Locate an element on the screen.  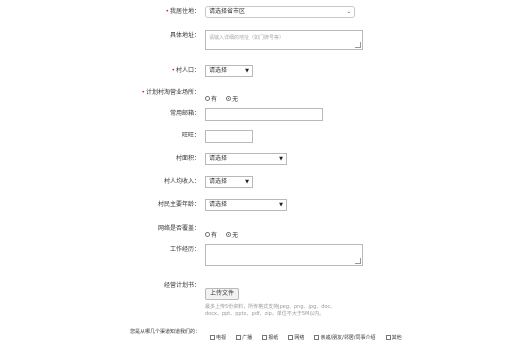
checkbox-referral-label: 亲戚/朋友/邻居/同事介绍 is located at coordinates (348, 338).